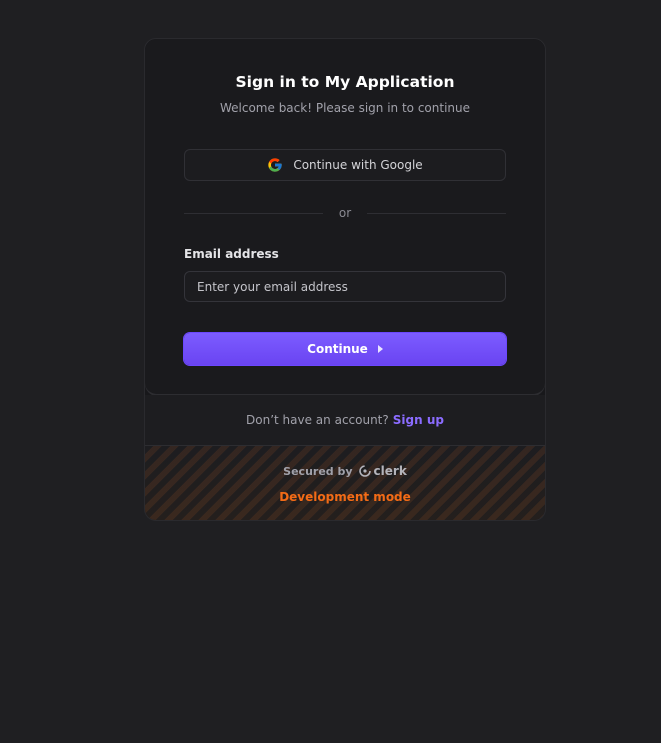 Image resolution: width=661 pixels, height=743 pixels. What do you see at coordinates (345, 497) in the screenshot?
I see `development-mode-badge: Development mode` at bounding box center [345, 497].